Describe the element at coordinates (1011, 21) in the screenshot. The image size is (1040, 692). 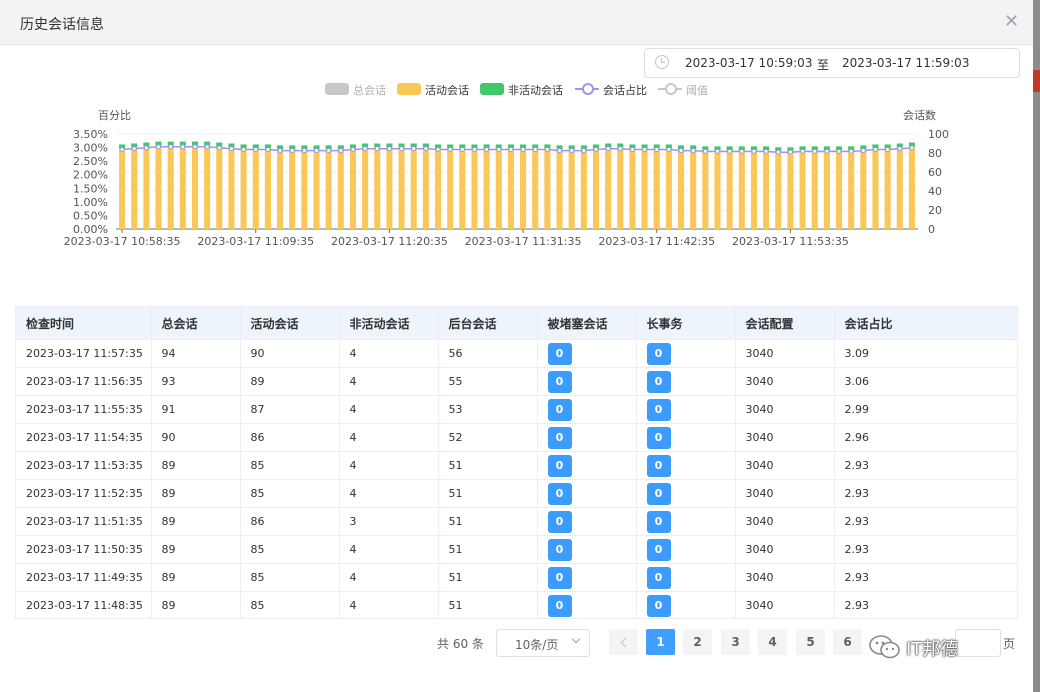
I see `close-icon: ✕` at that location.